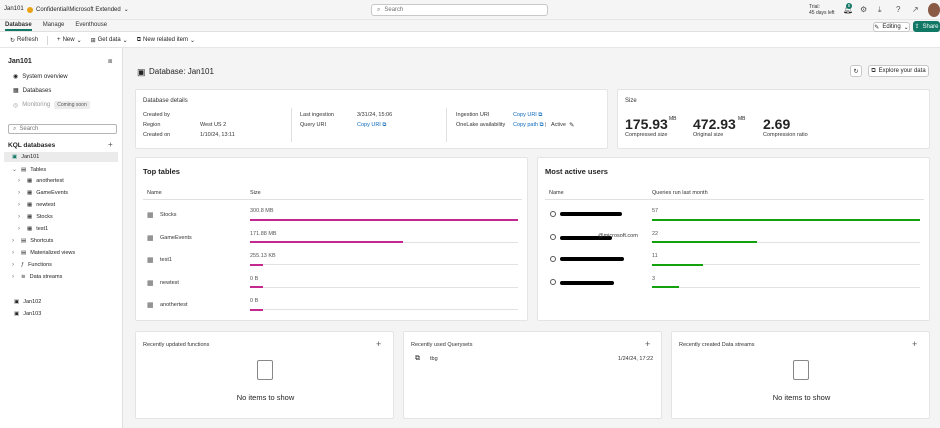 Image resolution: width=940 pixels, height=428 pixels. What do you see at coordinates (880, 10) in the screenshot?
I see `download-icon: ⤓` at bounding box center [880, 10].